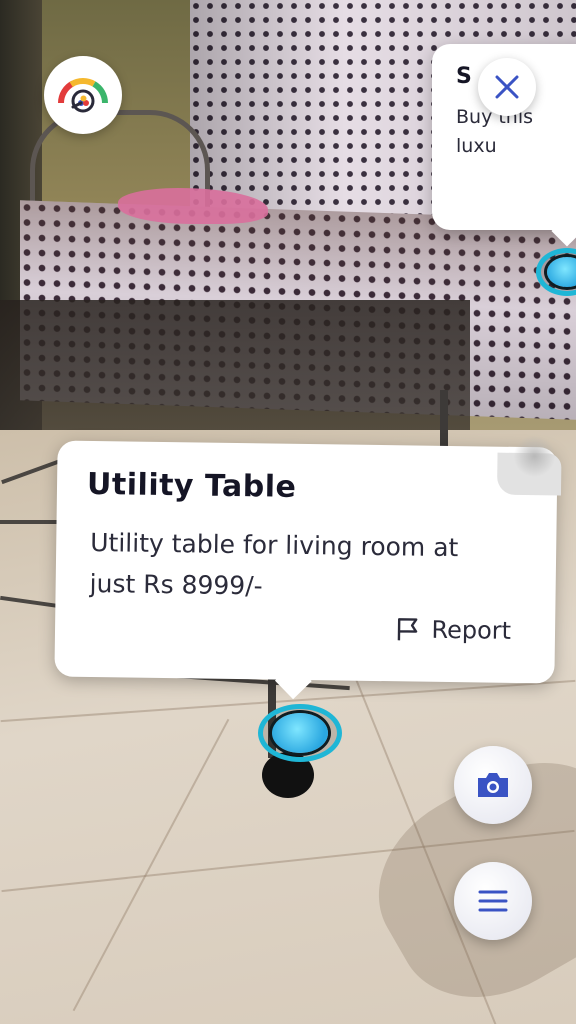 The image size is (576, 1024). Describe the element at coordinates (235, 375) in the screenshot. I see `glass-table-top` at that location.